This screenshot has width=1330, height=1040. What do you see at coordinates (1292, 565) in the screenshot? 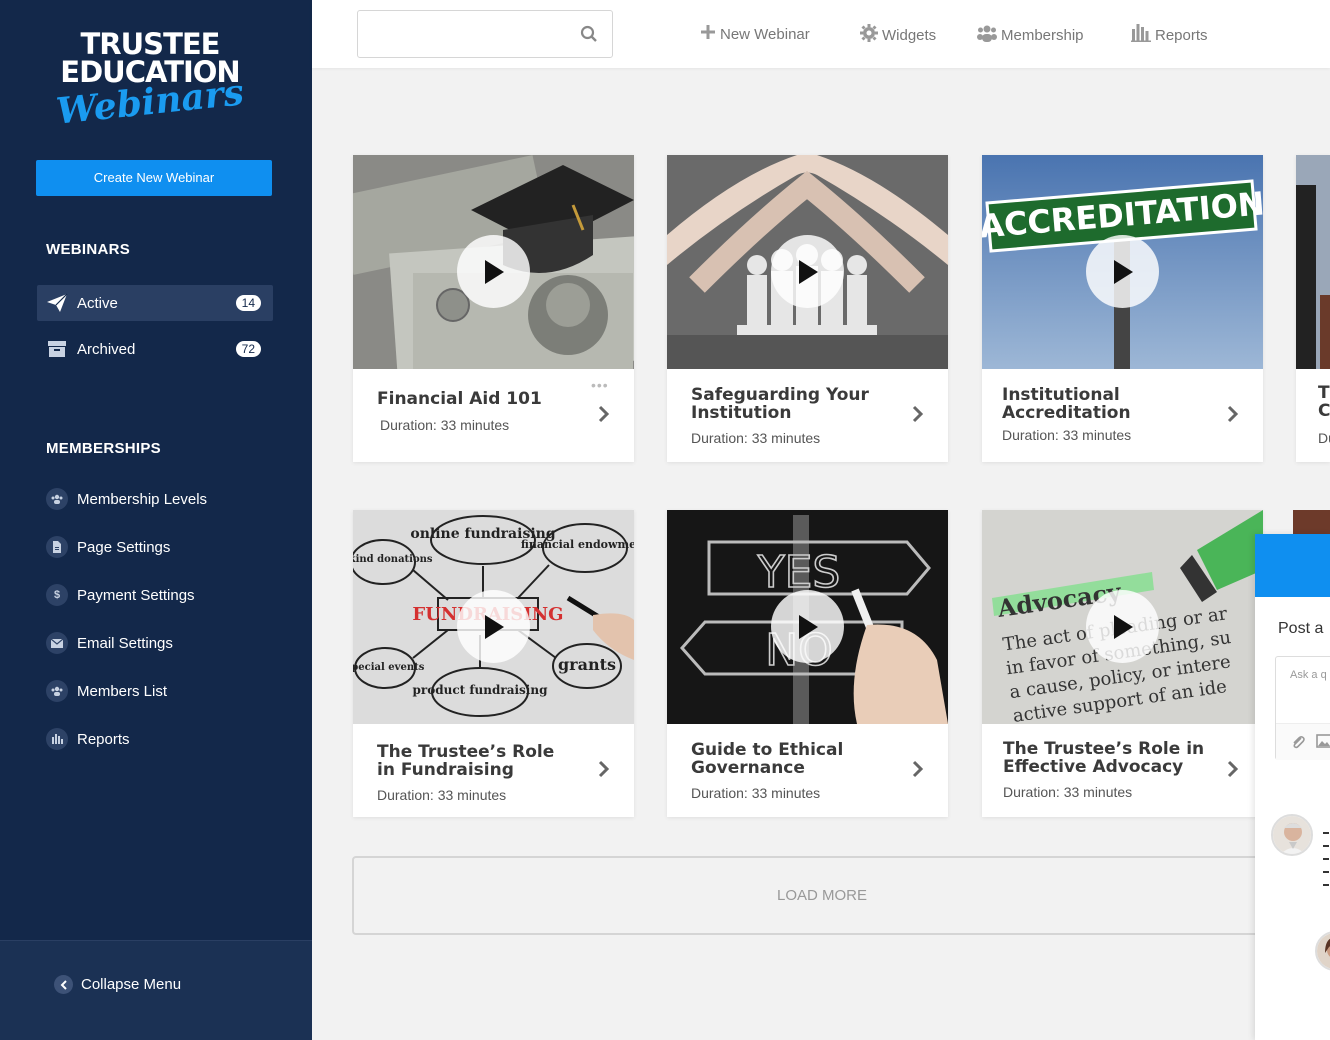
I see `chat-header` at bounding box center [1292, 565].